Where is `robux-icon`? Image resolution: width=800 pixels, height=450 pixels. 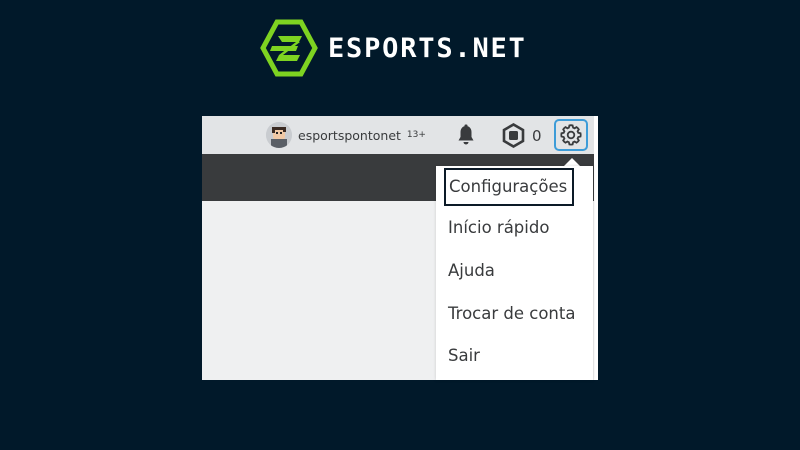 robux-icon is located at coordinates (513, 135).